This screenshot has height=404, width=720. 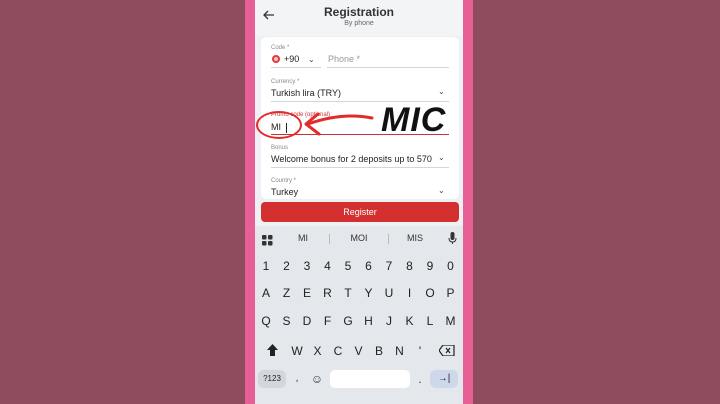 What do you see at coordinates (410, 321) in the screenshot?
I see `key-k: K` at bounding box center [410, 321].